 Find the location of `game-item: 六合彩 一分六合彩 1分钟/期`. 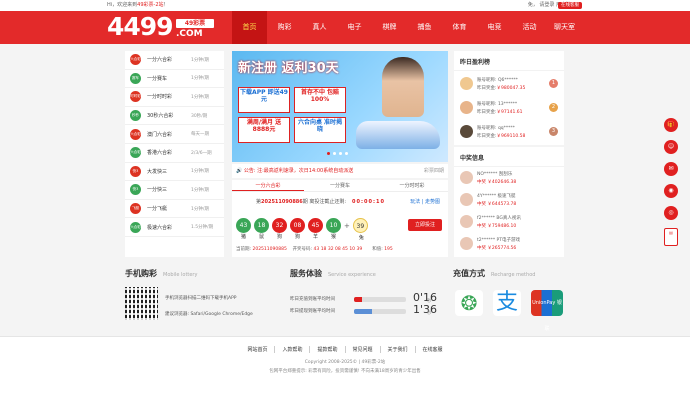

game-item: 六合彩 一分六合彩 1分钟/期 is located at coordinates (174, 60).